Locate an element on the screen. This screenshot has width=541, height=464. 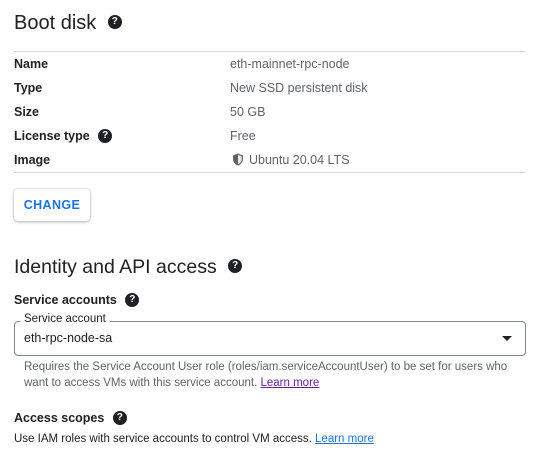
access-scopes-learn-more-link: Learn more is located at coordinates (344, 439).